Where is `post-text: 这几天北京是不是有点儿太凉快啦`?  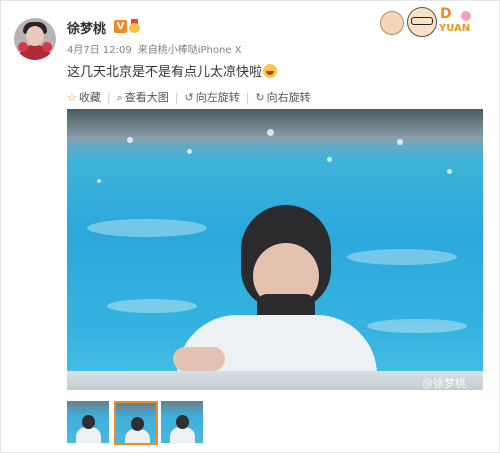 post-text: 这几天北京是不是有点儿太凉快啦 is located at coordinates (172, 70).